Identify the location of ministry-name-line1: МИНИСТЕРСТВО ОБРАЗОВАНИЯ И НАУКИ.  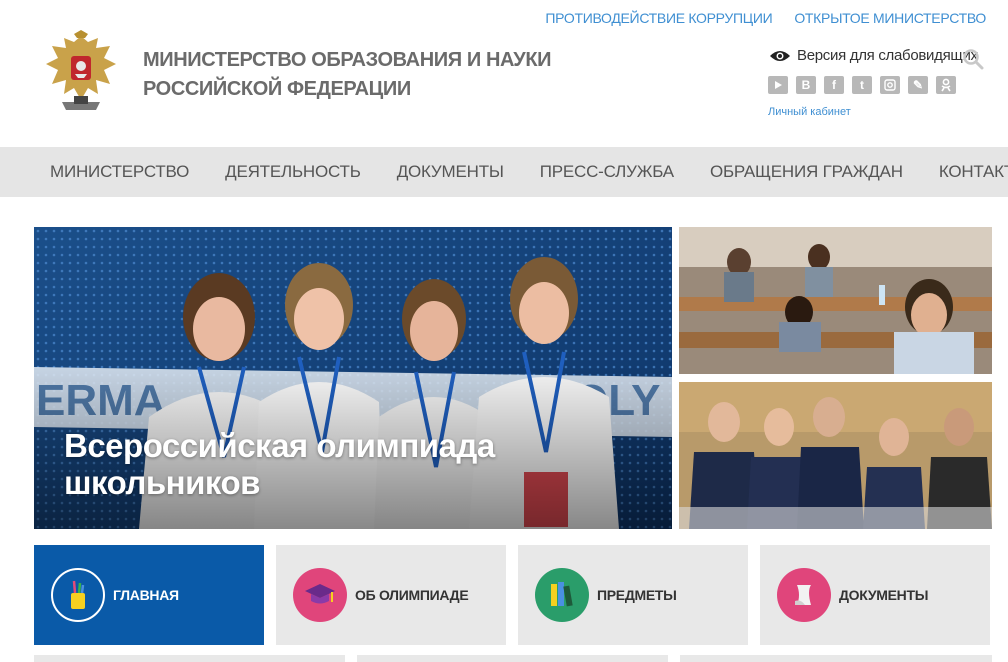
(347, 60).